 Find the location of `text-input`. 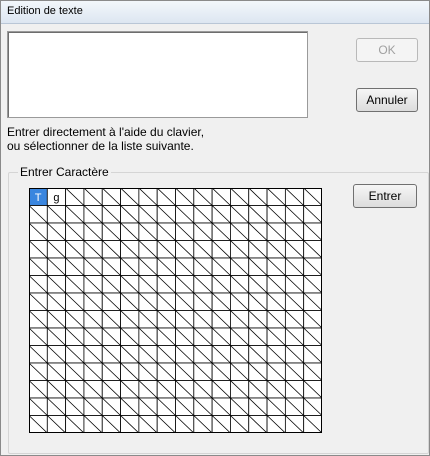

text-input is located at coordinates (157, 74).